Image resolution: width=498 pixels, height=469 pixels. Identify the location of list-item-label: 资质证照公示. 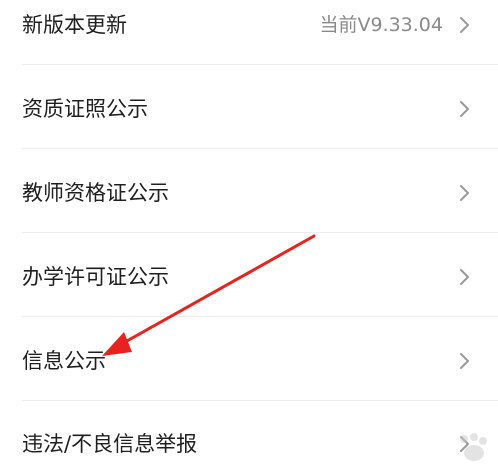
(85, 109).